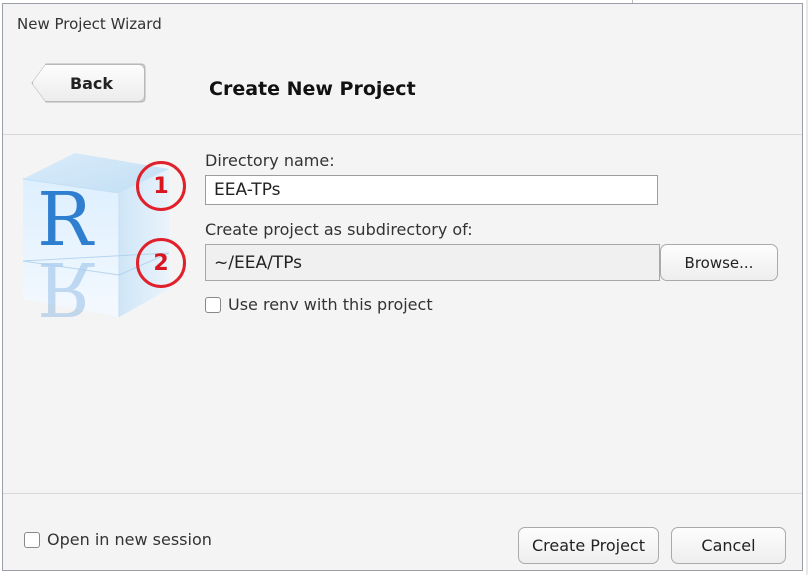  Describe the element at coordinates (330, 304) in the screenshot. I see `renv-label: Use renv with this project` at that location.